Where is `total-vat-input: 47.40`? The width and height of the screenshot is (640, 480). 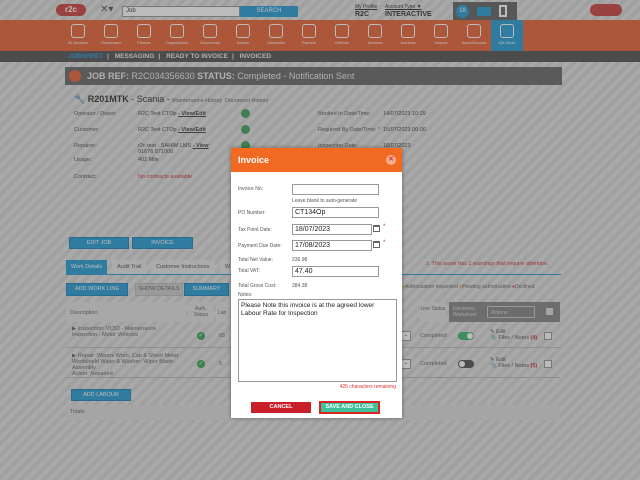
total-vat-input: 47.40 is located at coordinates (335, 271).